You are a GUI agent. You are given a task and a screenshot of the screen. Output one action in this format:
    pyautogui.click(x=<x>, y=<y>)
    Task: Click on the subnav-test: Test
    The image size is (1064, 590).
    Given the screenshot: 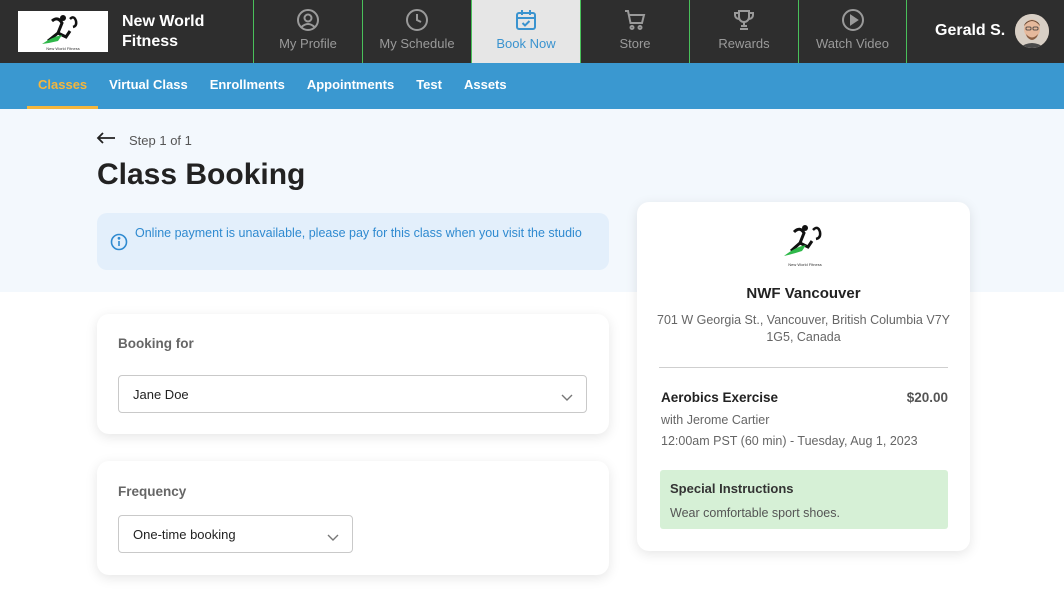 What is the action you would take?
    pyautogui.click(x=429, y=86)
    